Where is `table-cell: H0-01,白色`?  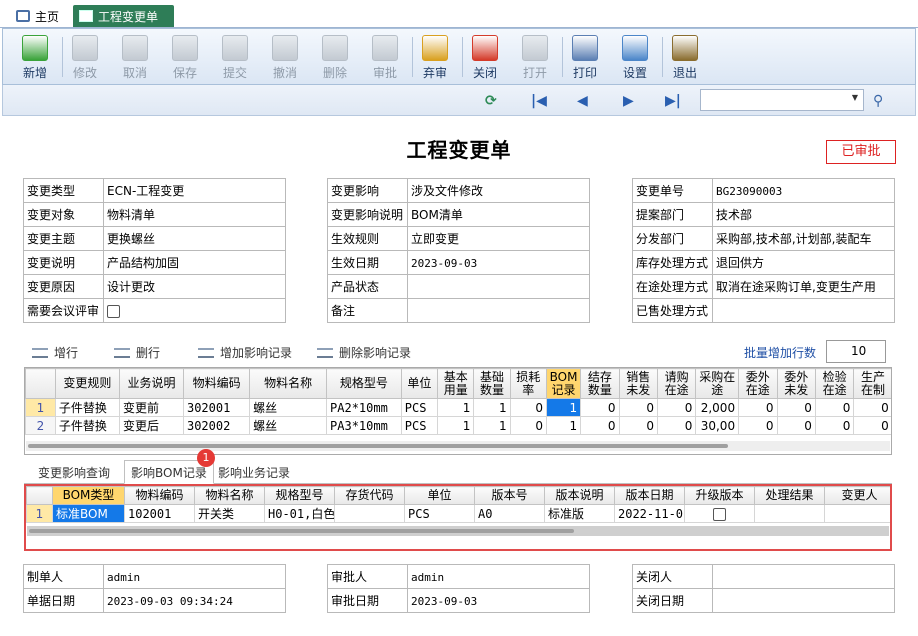
table-cell: H0-01,白色 is located at coordinates (299, 513).